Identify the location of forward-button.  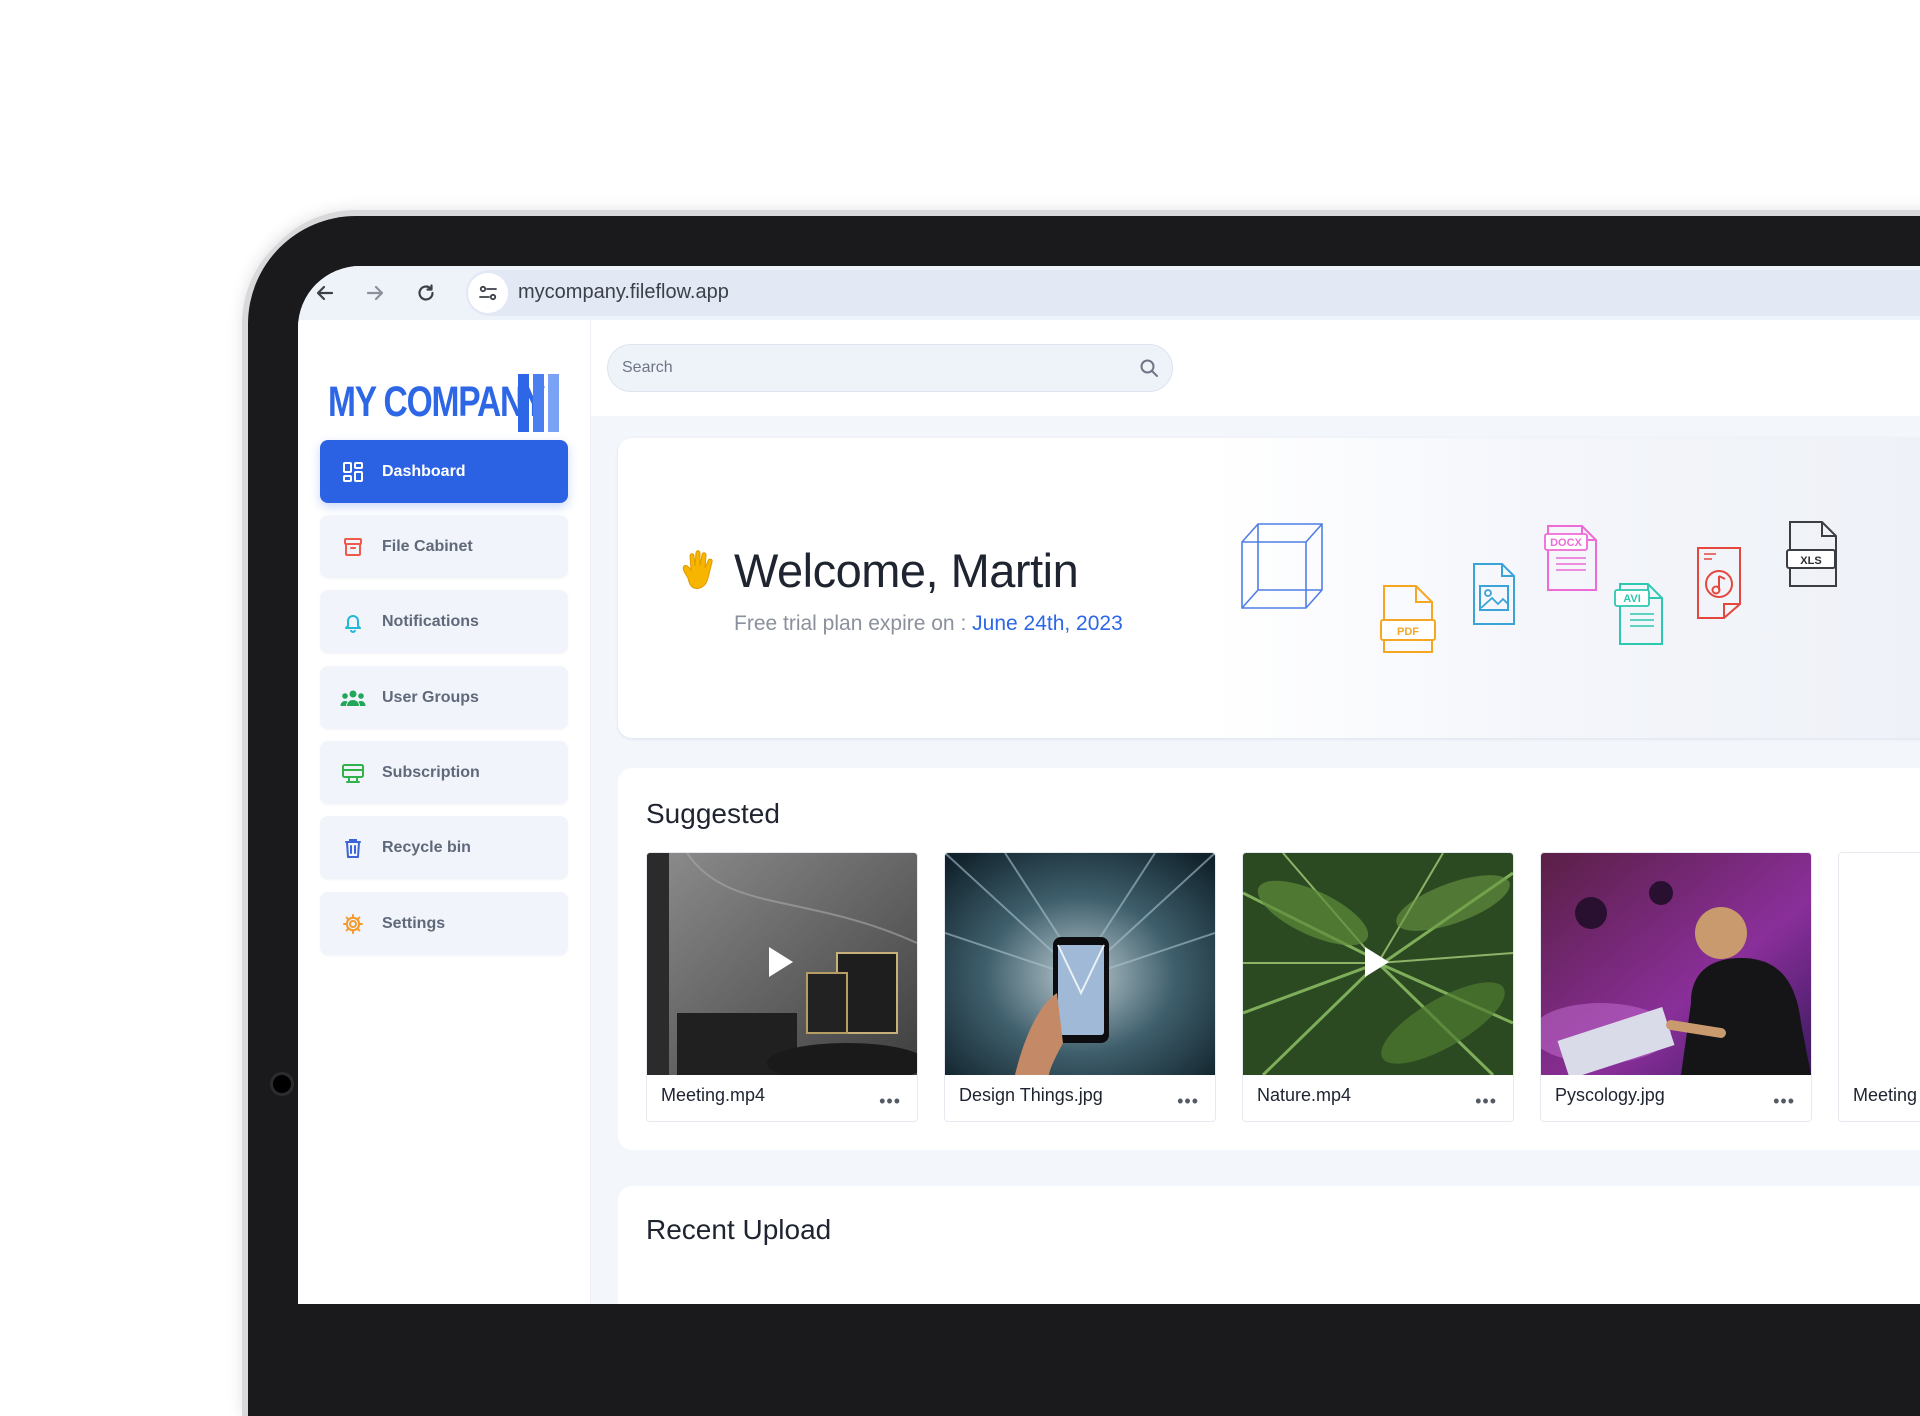
(375, 293).